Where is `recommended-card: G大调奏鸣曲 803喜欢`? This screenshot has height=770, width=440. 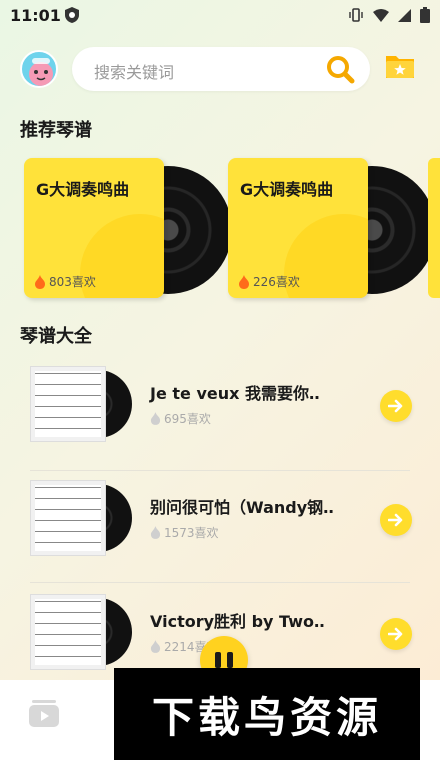 recommended-card: G大调奏鸣曲 803喜欢 is located at coordinates (128, 229).